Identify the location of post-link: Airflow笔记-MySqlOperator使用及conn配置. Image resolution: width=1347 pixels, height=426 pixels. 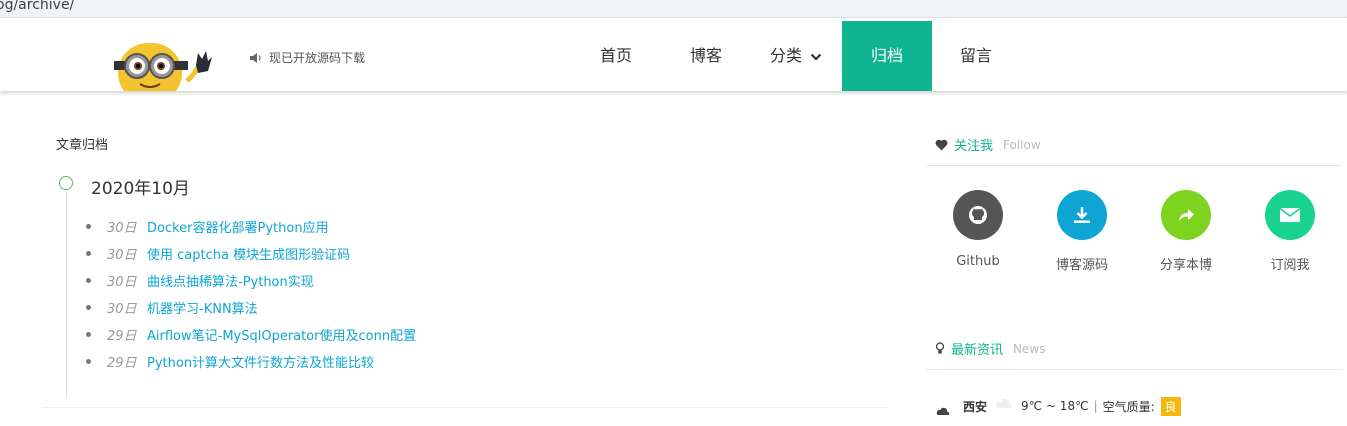
(281, 334).